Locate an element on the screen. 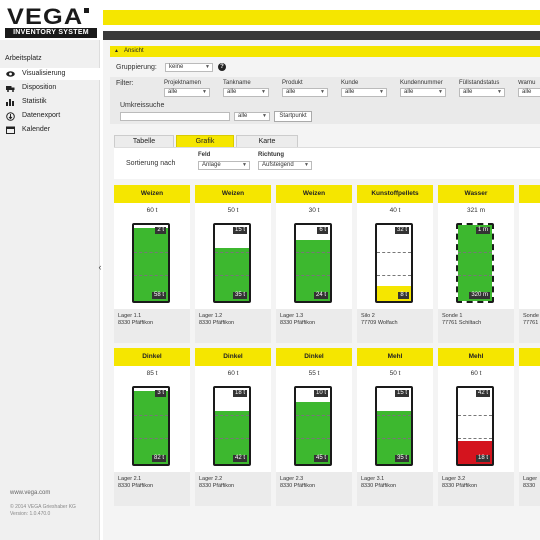 The width and height of the screenshot is (540, 540). card-tank-name: Sonde is located at coordinates (531, 316).